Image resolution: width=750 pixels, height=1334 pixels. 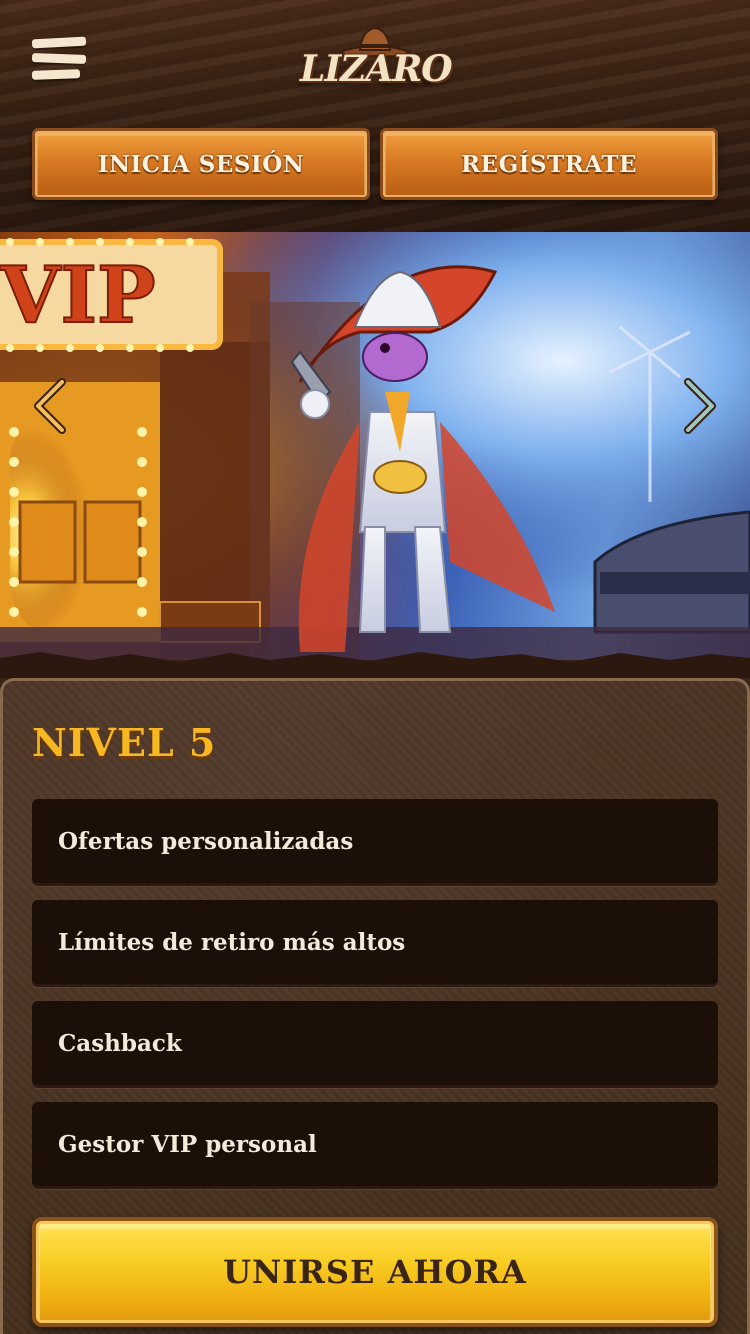 I want to click on register-button: REGÍSTRATE, so click(x=549, y=164).